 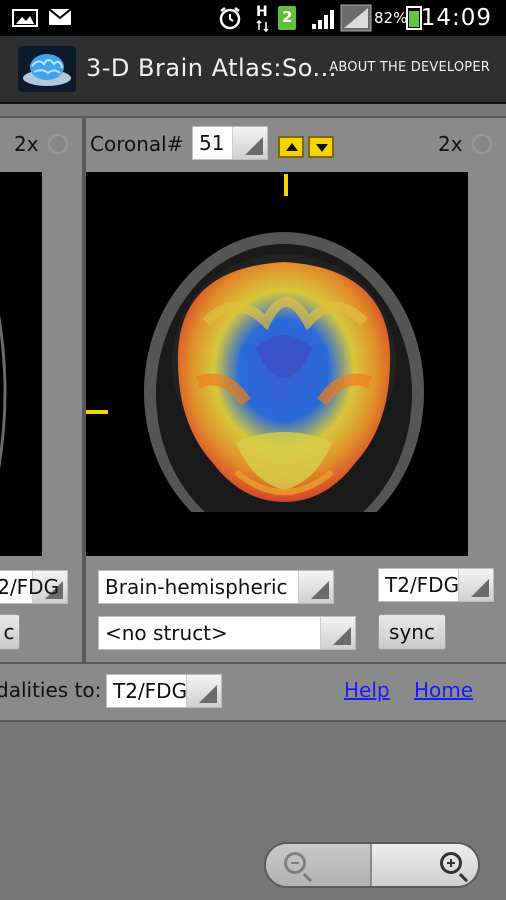 What do you see at coordinates (230, 18) in the screenshot?
I see `alarm-icon` at bounding box center [230, 18].